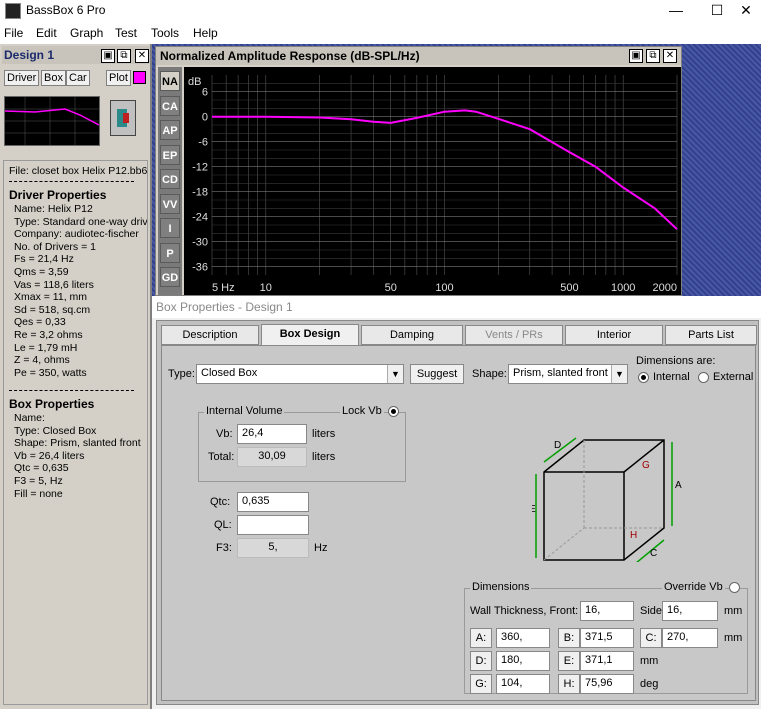  Describe the element at coordinates (733, 611) in the screenshot. I see `wall-unit: mm` at that location.